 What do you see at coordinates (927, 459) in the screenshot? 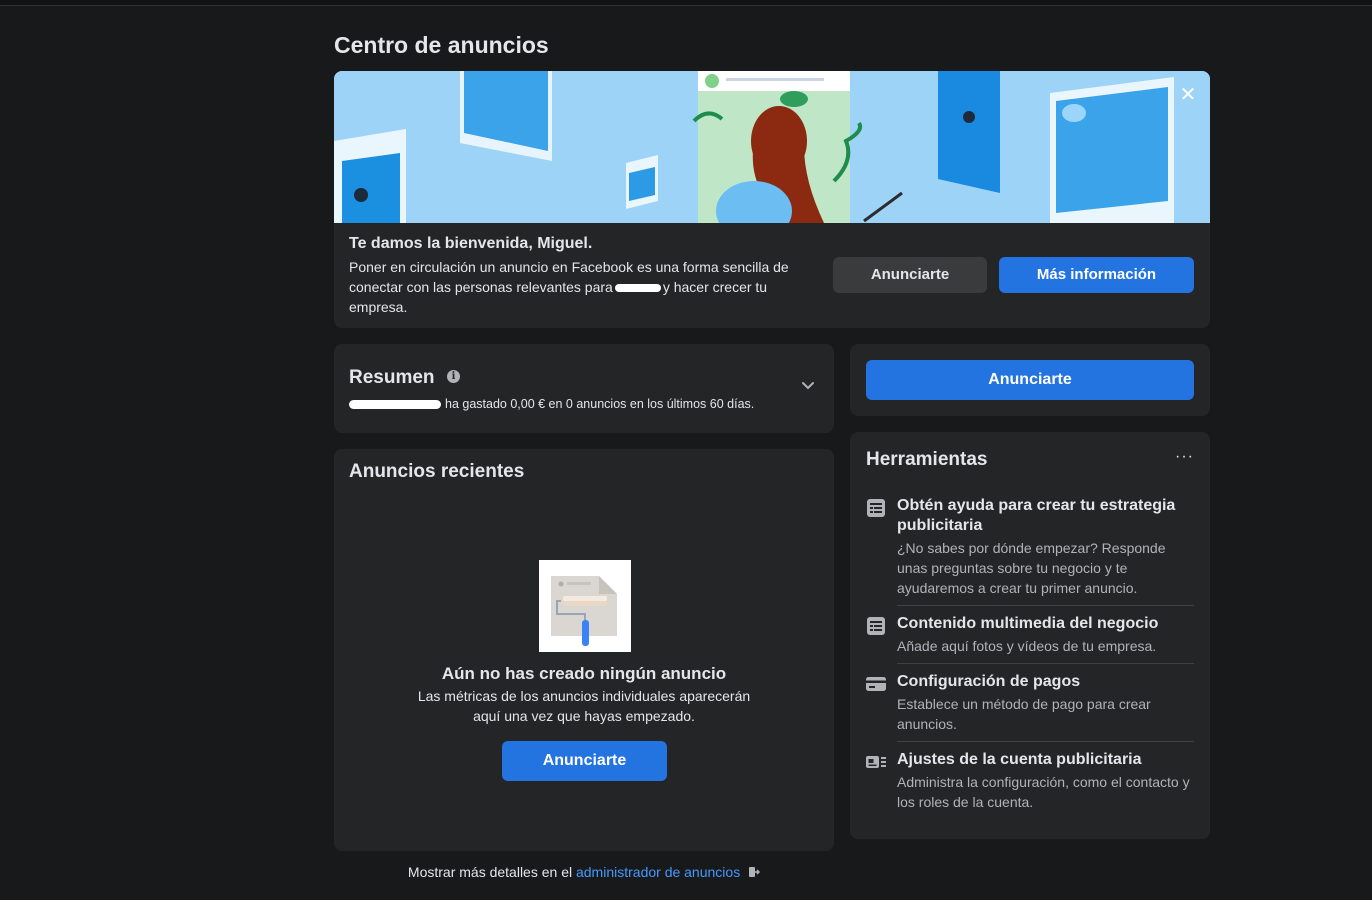
I see `tools-title: Herramientas` at bounding box center [927, 459].